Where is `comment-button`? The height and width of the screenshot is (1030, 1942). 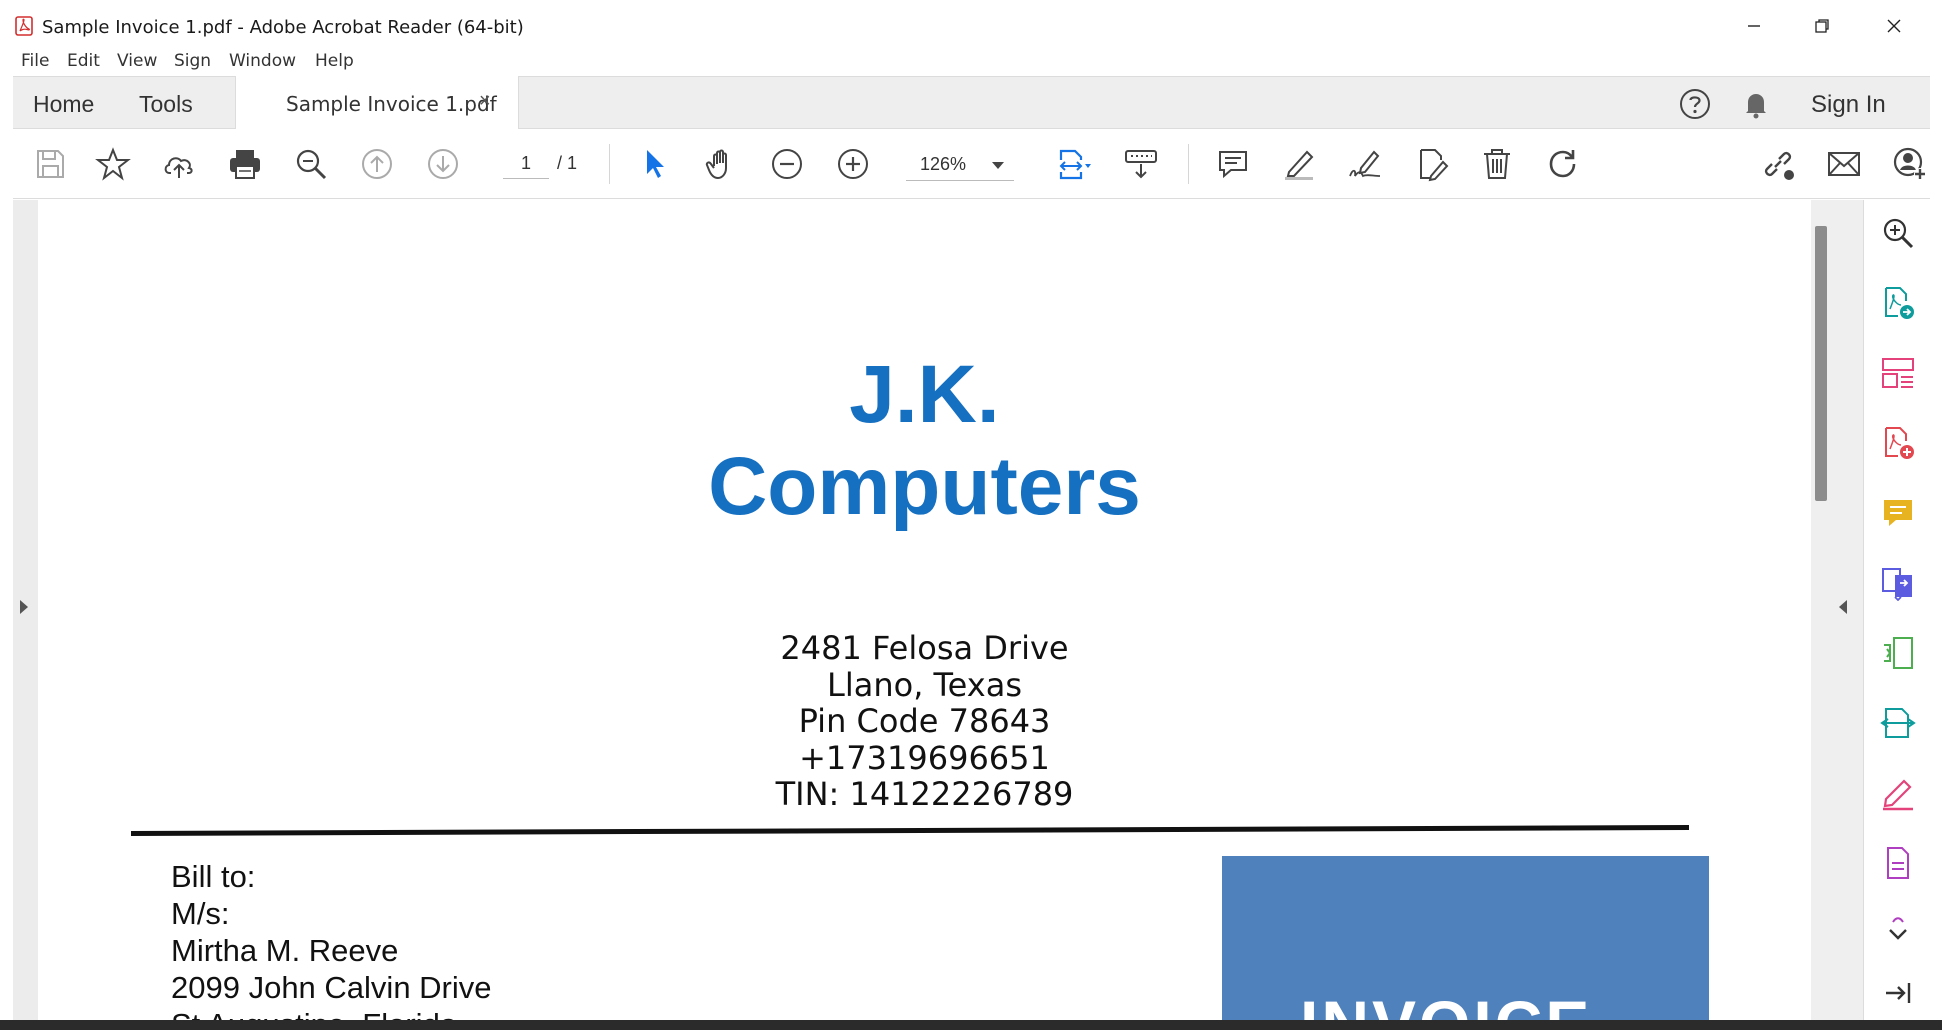
comment-button is located at coordinates (1233, 164).